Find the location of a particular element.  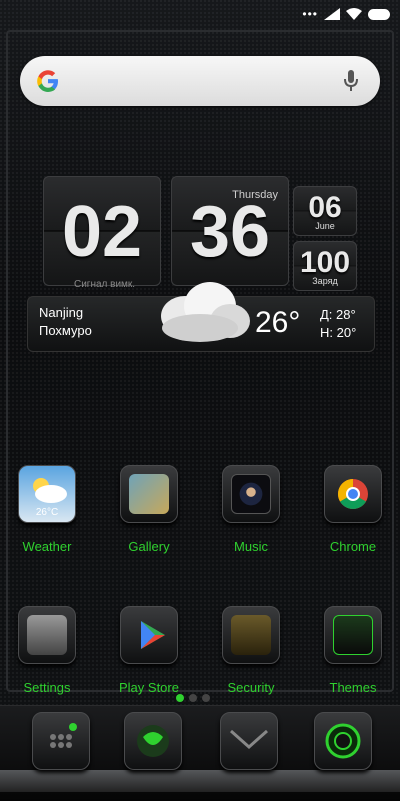

battery-flip-card: 100 Заряд is located at coordinates (325, 266).